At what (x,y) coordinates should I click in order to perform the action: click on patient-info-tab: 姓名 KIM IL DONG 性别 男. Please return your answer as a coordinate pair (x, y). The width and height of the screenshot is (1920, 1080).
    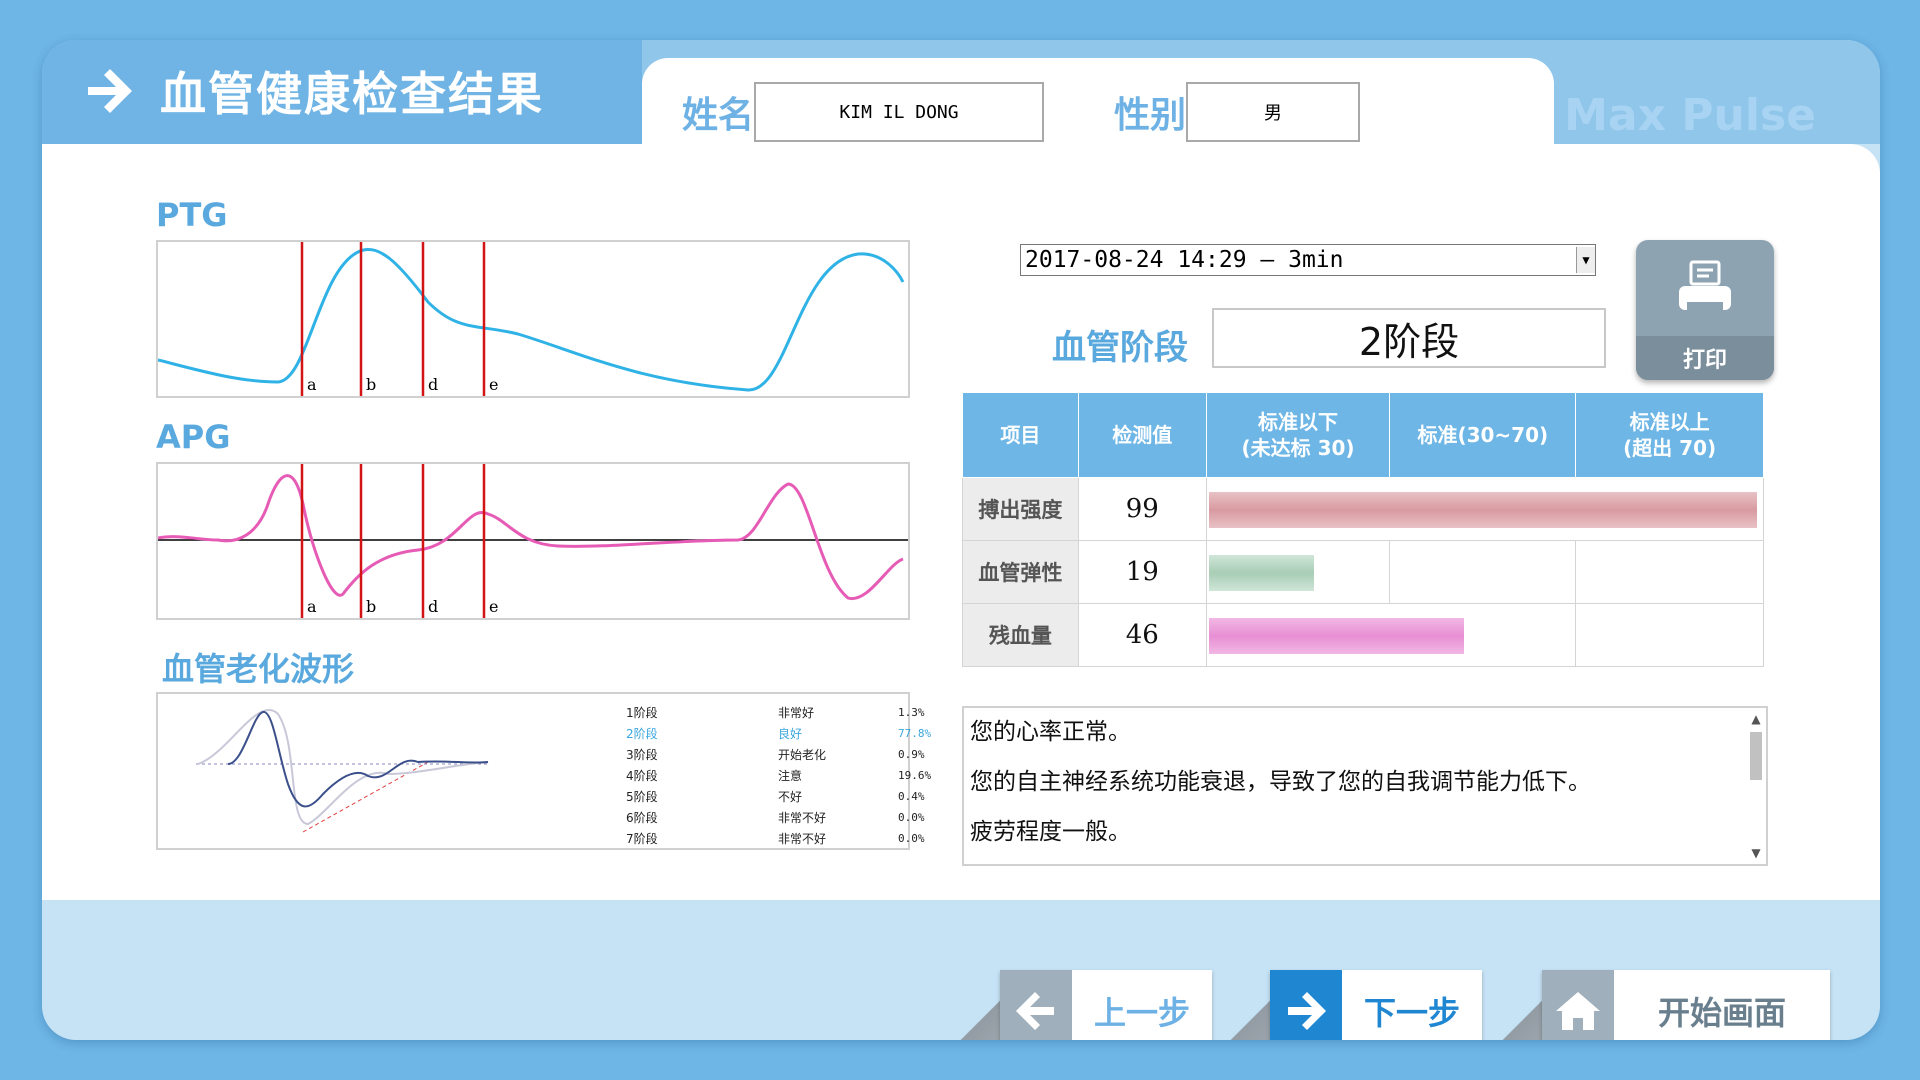
    Looking at the image, I should click on (1098, 108).